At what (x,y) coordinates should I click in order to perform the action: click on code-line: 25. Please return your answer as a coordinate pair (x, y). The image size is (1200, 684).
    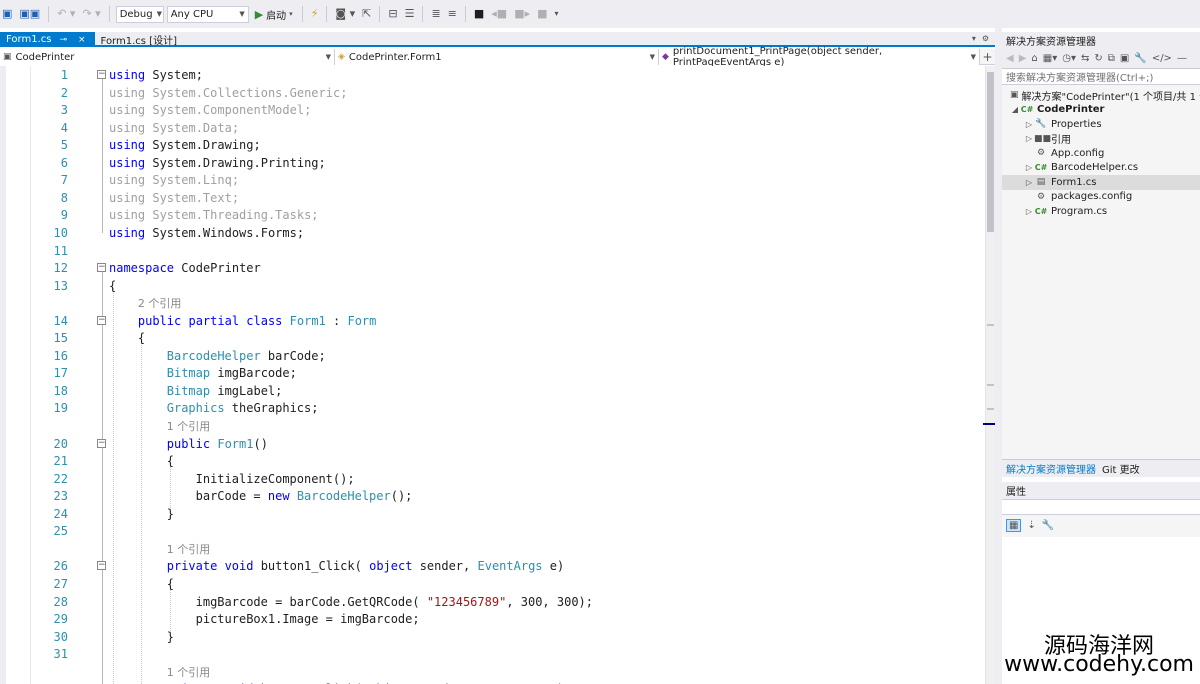
    Looking at the image, I should click on (492, 531).